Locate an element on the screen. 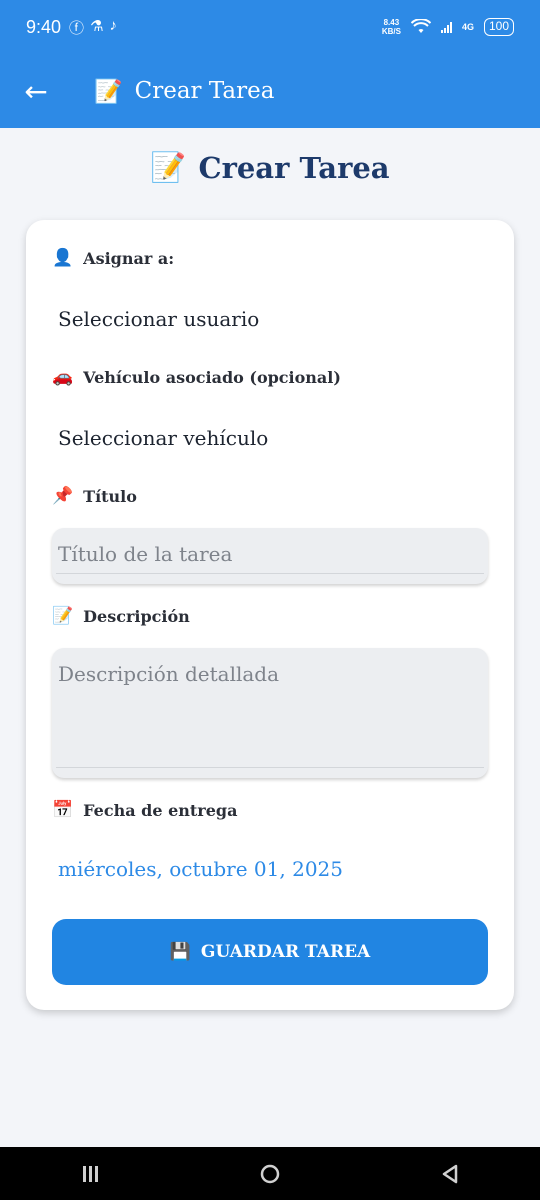 This screenshot has width=540, height=1200. due-date-label-text: Fecha de entrega is located at coordinates (160, 810).